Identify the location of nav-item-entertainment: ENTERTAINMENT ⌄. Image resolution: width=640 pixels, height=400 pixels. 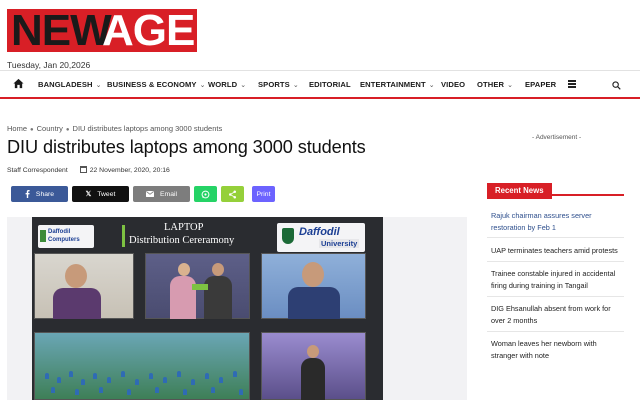
(397, 84).